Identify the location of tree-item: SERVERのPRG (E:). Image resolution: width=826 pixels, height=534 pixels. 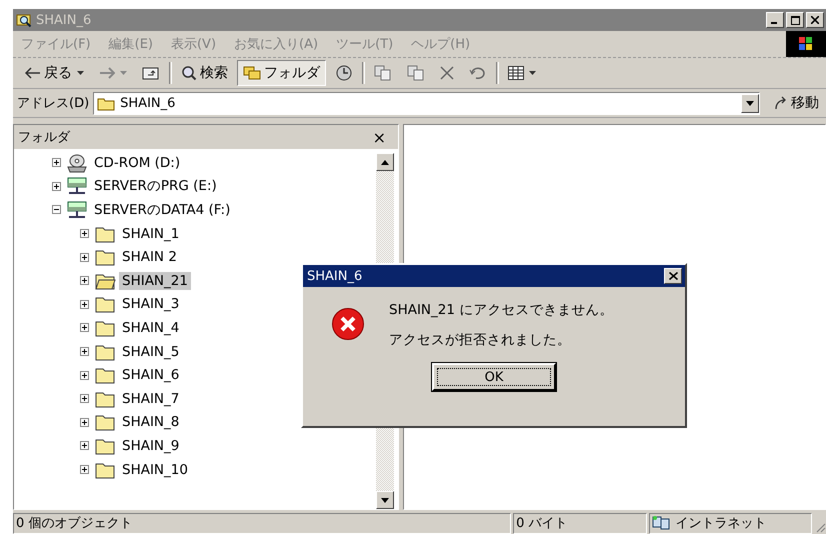
(155, 186).